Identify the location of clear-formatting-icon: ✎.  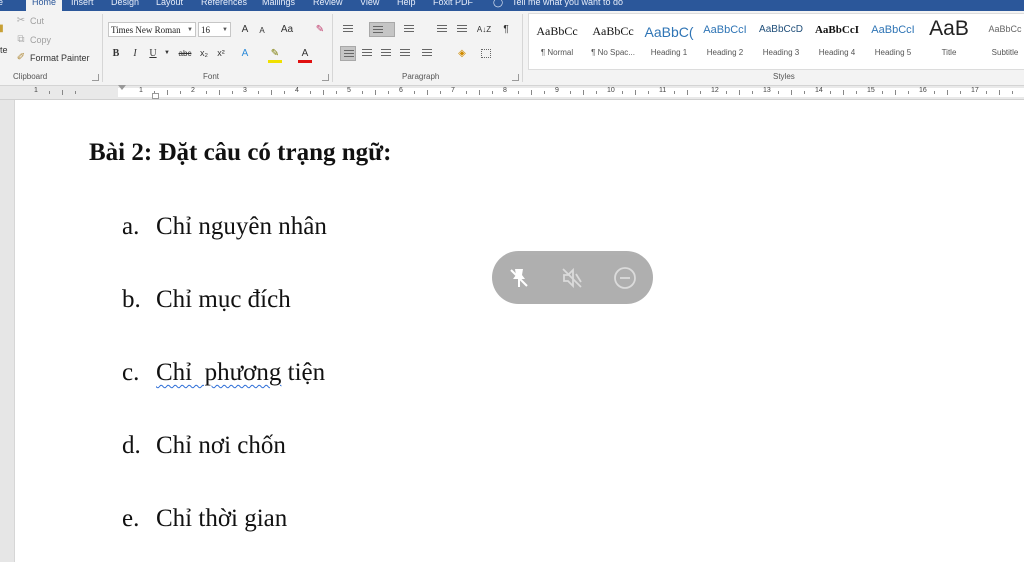
(320, 29).